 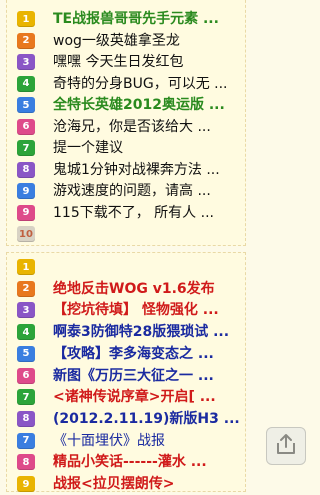 I want to click on share-button, so click(x=286, y=446).